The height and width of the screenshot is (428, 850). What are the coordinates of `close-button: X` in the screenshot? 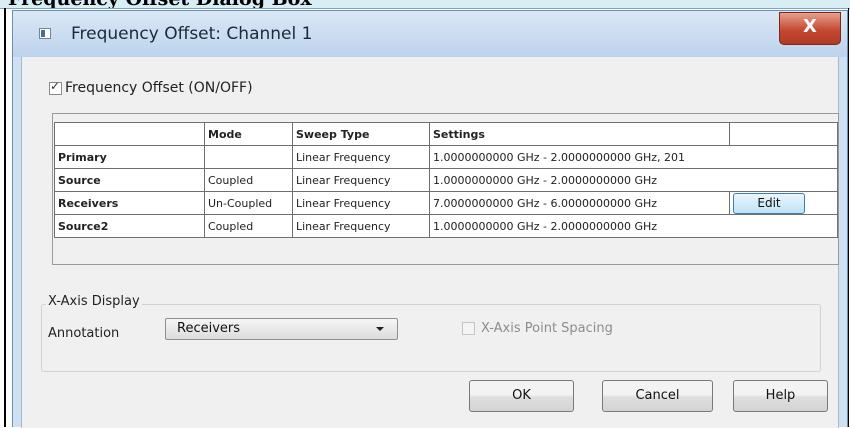 It's located at (810, 28).